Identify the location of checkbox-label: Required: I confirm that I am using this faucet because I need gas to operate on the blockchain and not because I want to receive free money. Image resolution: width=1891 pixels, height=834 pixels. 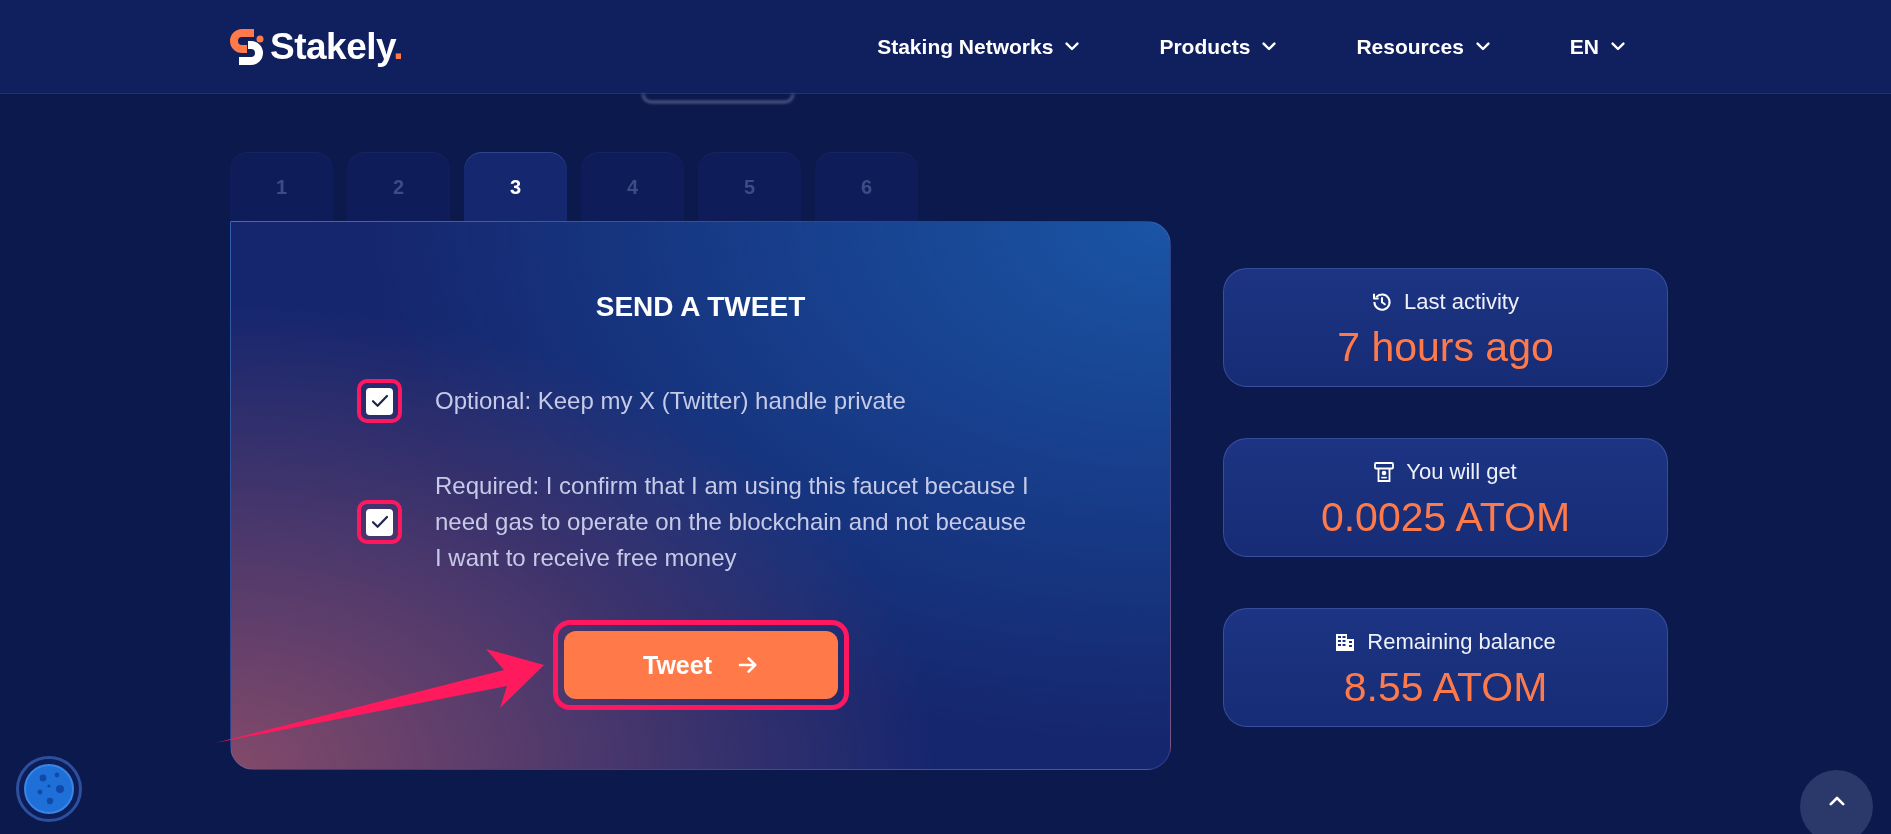
(732, 522).